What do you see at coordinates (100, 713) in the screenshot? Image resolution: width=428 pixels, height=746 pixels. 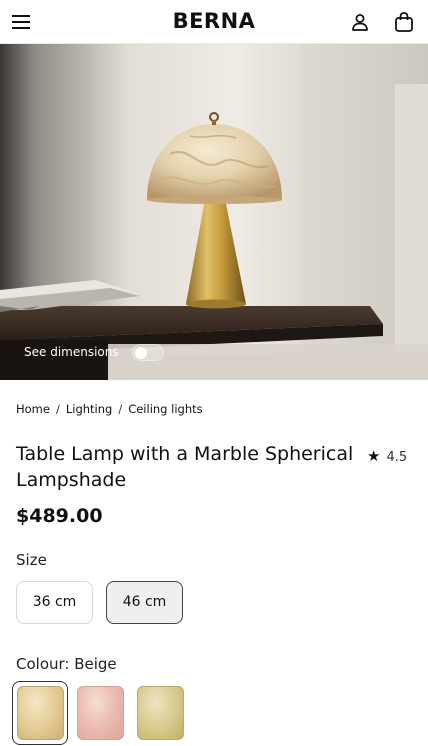 I see `colour-swatch-pink` at bounding box center [100, 713].